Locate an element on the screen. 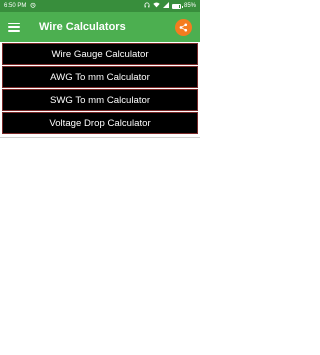 The width and height of the screenshot is (320, 355). swg-to-mm-calculator-button: SWG To mm Calculator is located at coordinates (100, 100).